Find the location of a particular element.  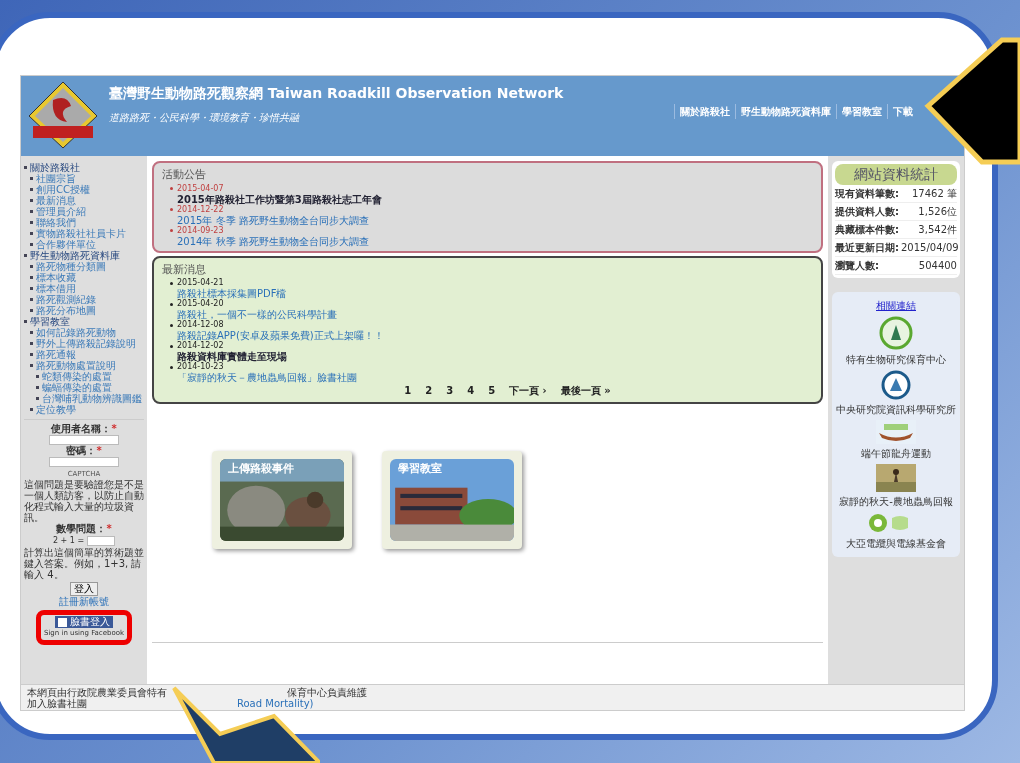

nav-link: 野生動物路死資料庫 is located at coordinates (785, 111).